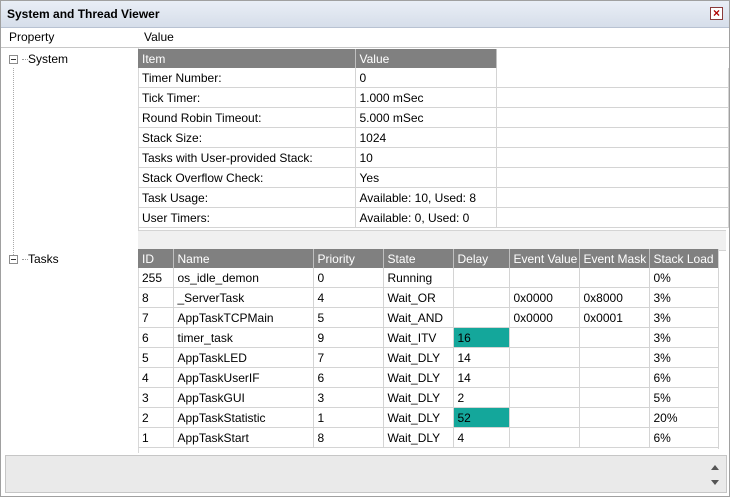  I want to click on system-item-cell: Tasks with User-provided Stack:, so click(247, 157).